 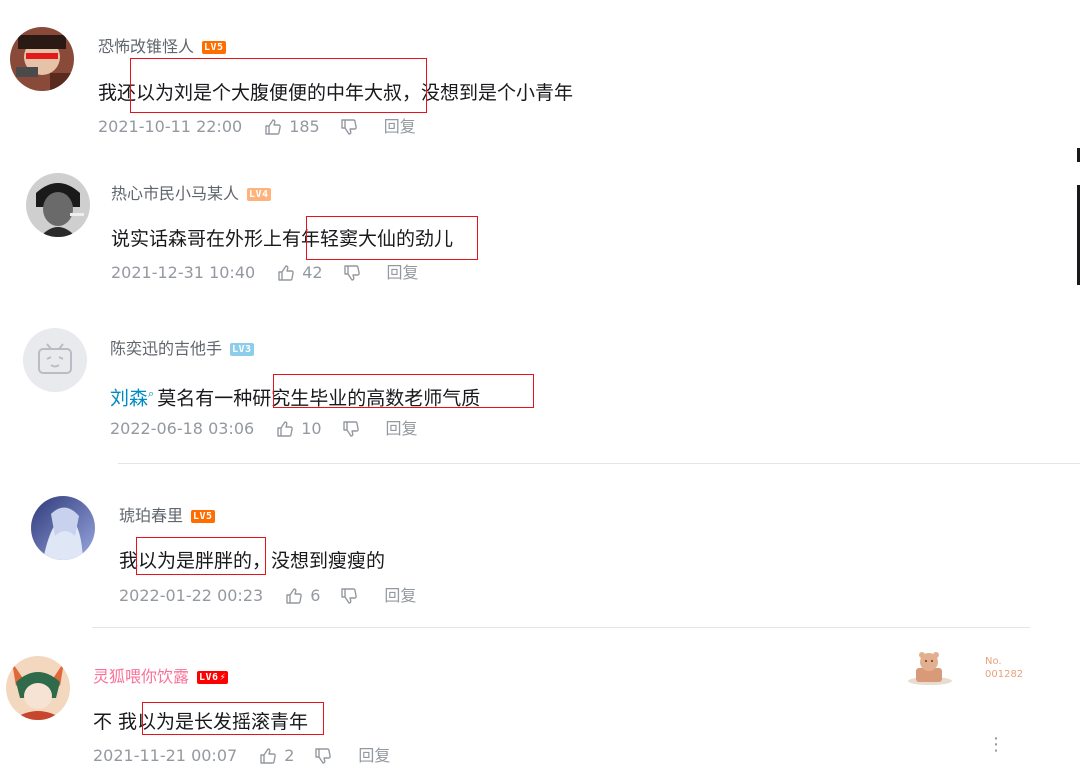 What do you see at coordinates (191, 194) in the screenshot?
I see `username: 热心市民小马某人 LV4` at bounding box center [191, 194].